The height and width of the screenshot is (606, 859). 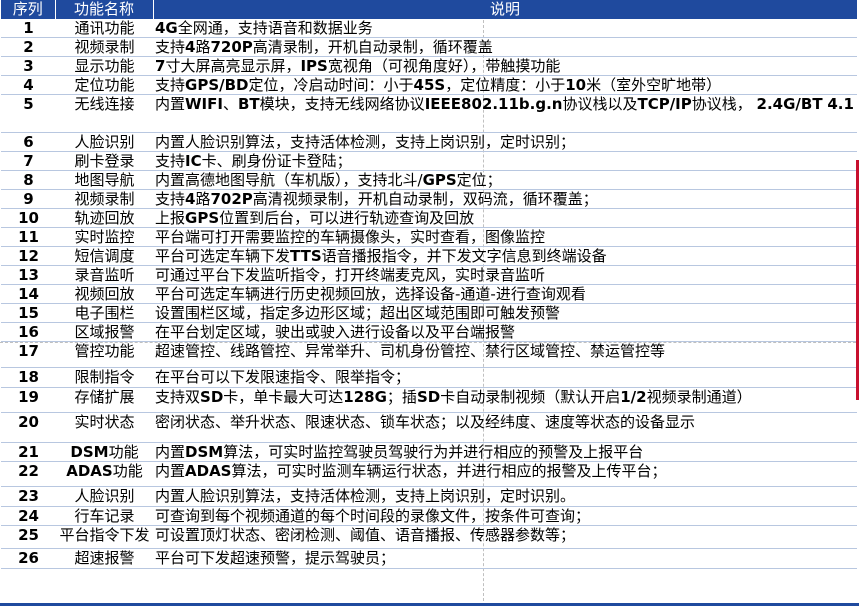 I want to click on row-index: 16, so click(x=28, y=332).